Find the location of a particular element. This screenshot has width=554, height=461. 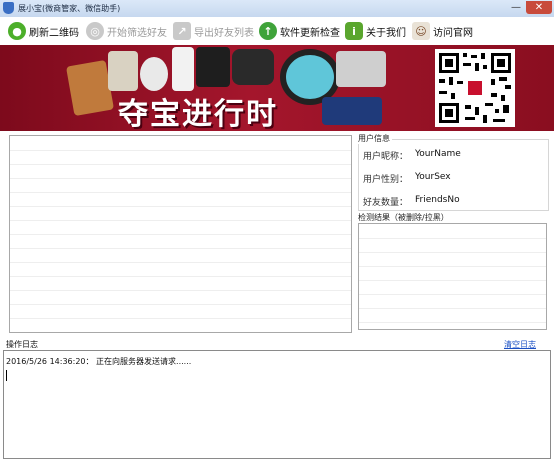

sex-row: 用户性别： YourSex is located at coordinates (453, 179).